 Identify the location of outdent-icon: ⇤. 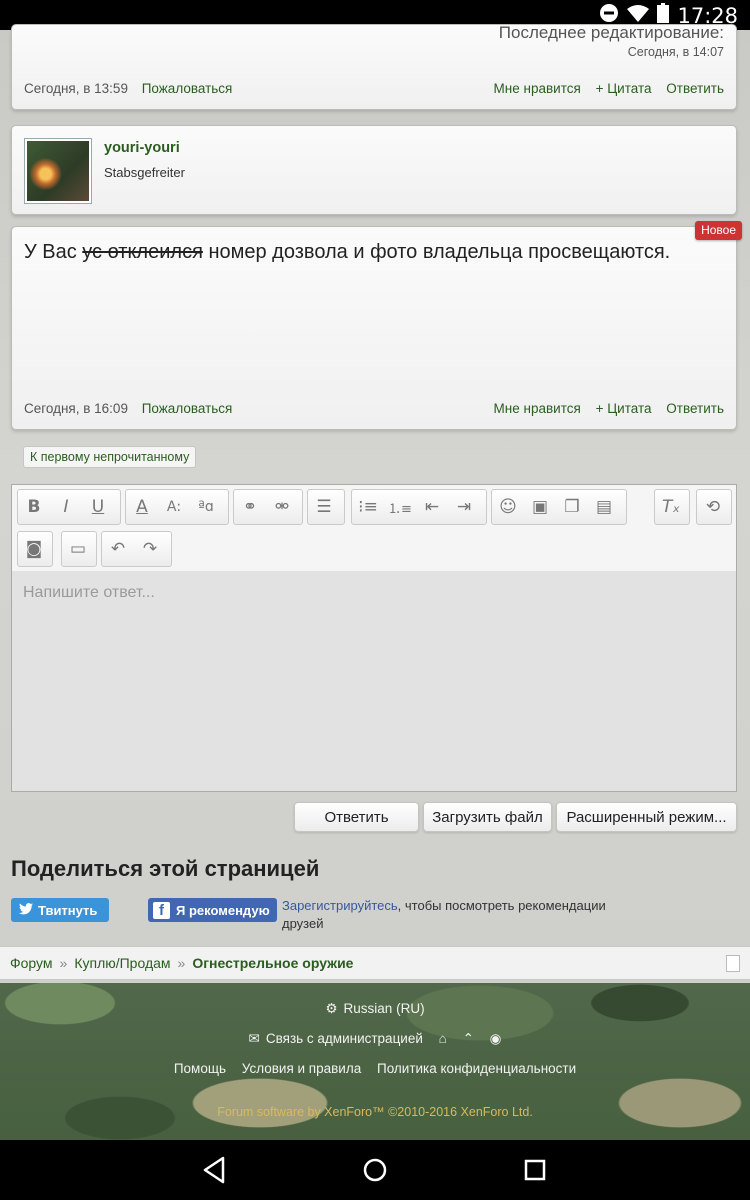
(432, 507).